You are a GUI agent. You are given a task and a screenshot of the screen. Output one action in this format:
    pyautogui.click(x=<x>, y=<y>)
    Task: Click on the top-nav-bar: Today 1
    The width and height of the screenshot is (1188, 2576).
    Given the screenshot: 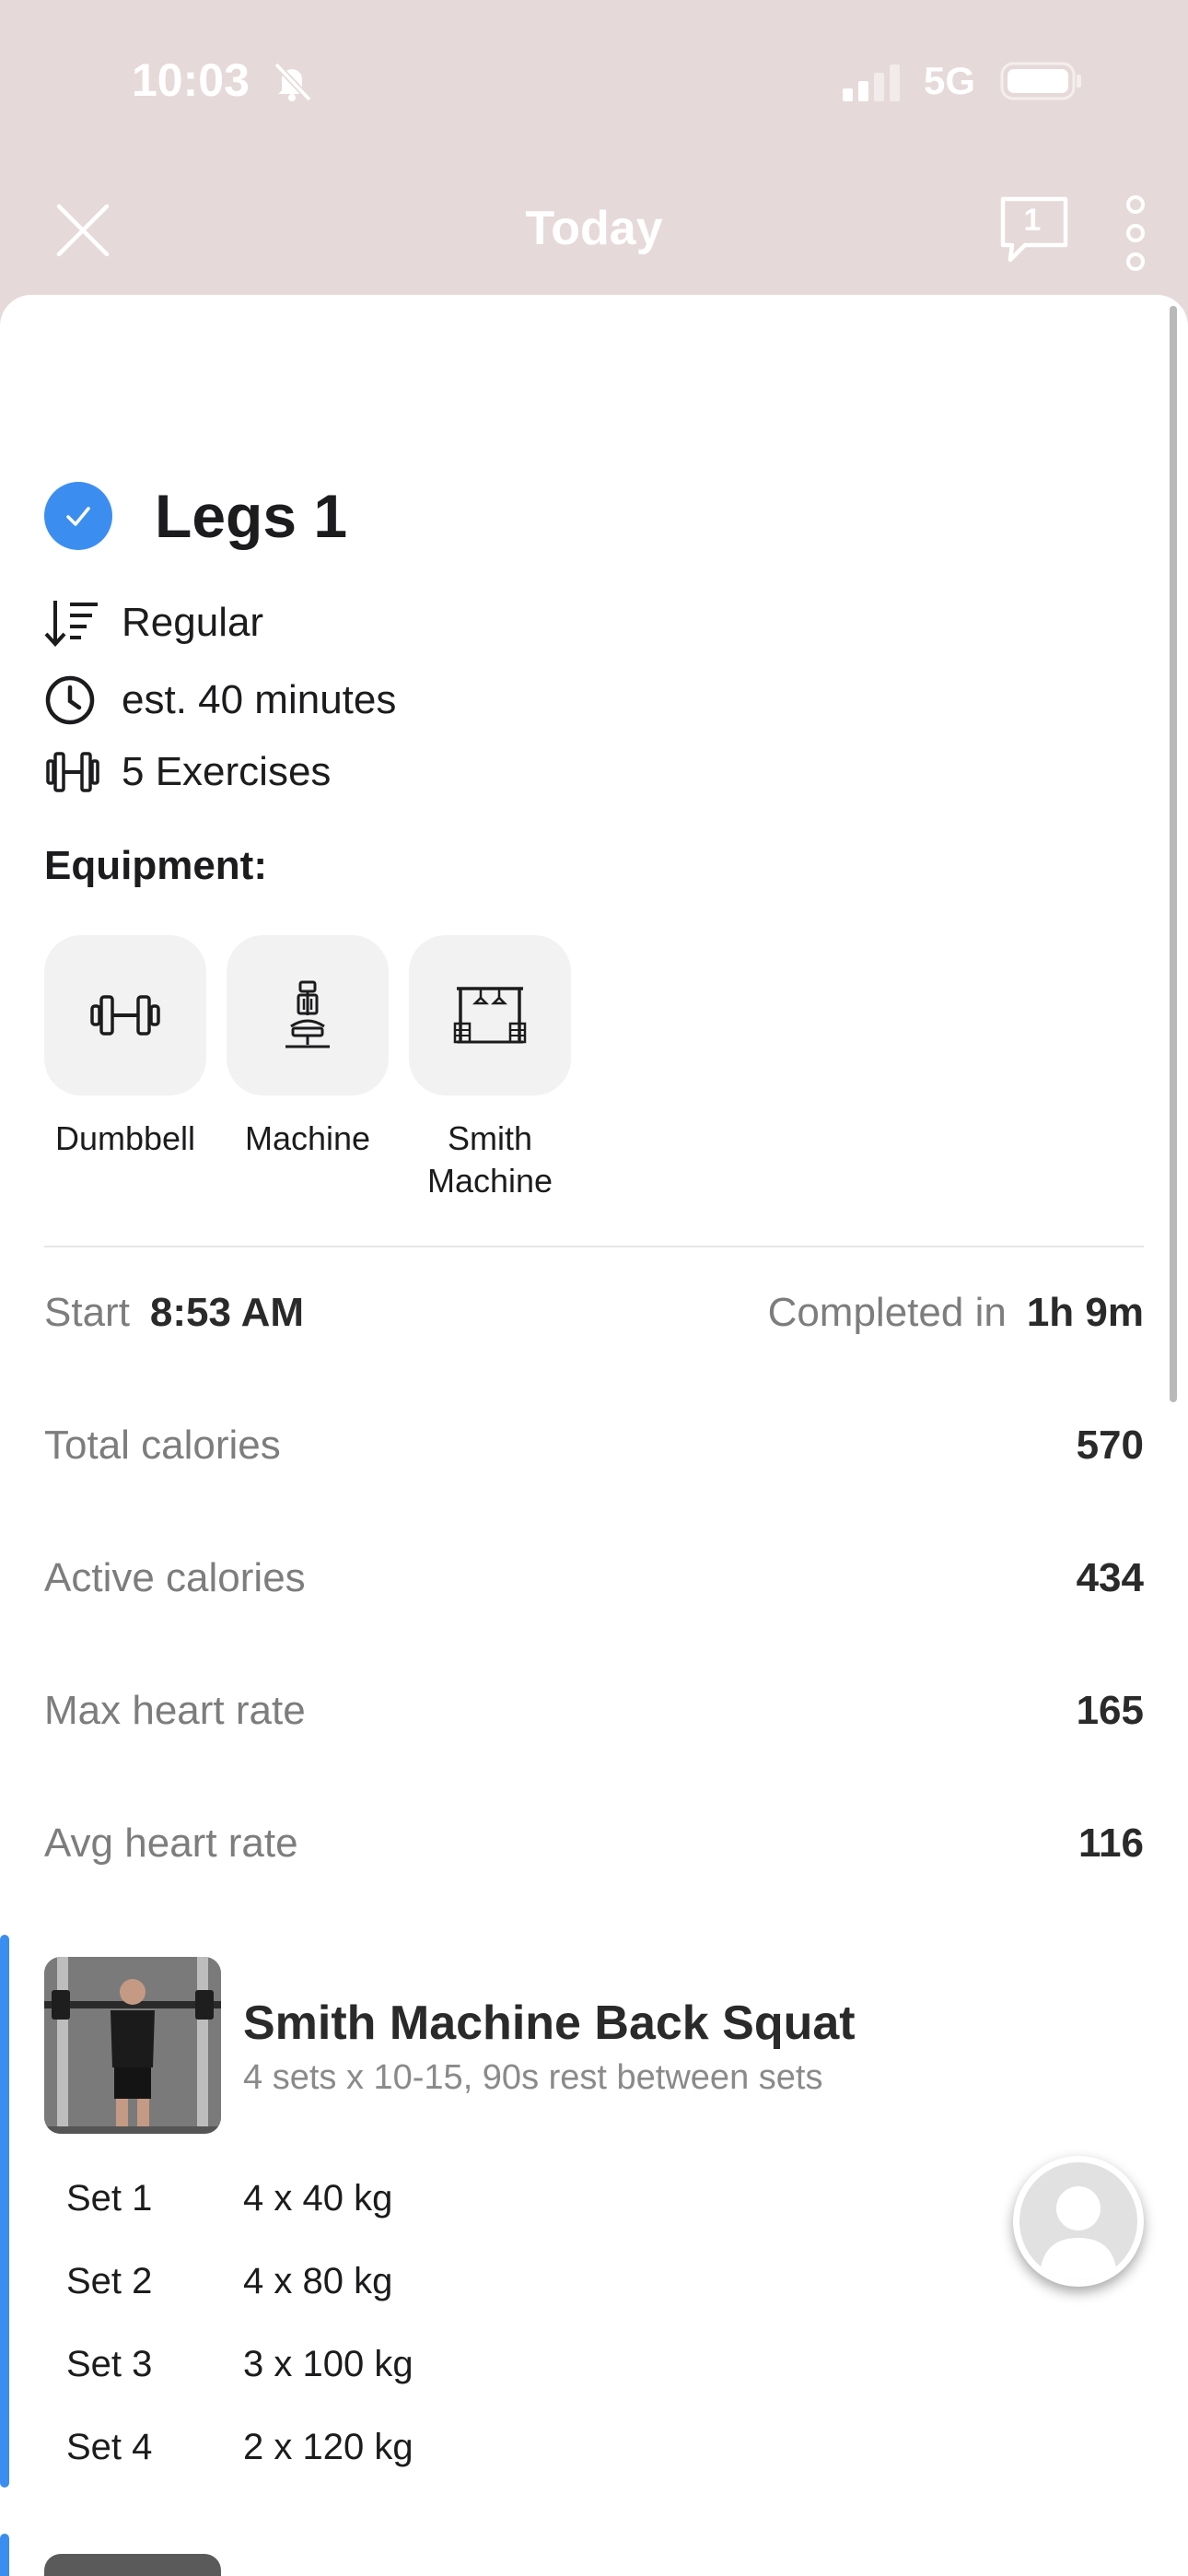 What is the action you would take?
    pyautogui.click(x=594, y=225)
    